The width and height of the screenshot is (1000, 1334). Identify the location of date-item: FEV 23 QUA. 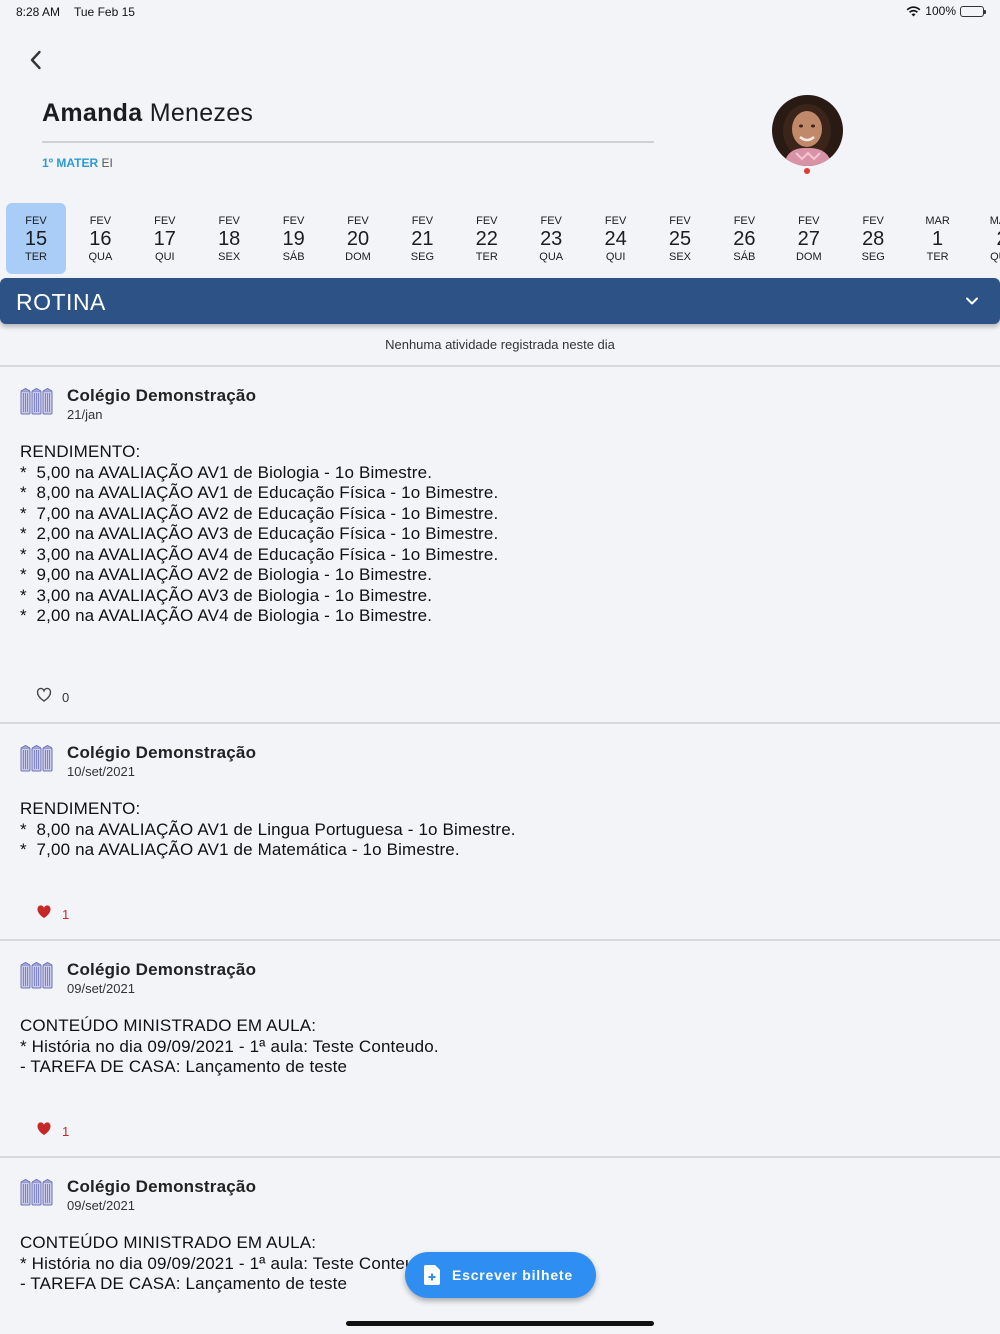
(551, 238).